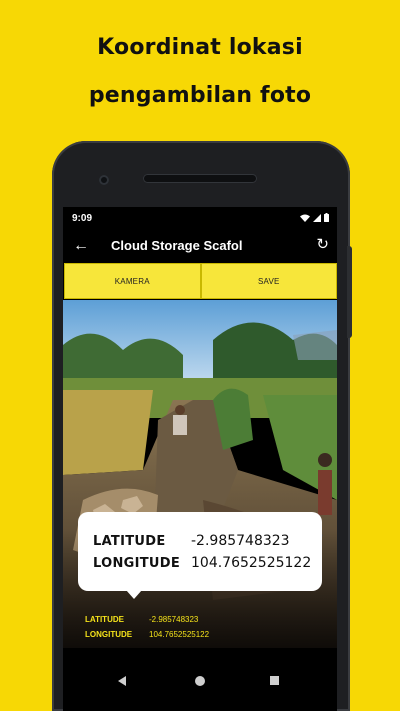 Image resolution: width=400 pixels, height=711 pixels. What do you see at coordinates (326, 217) in the screenshot?
I see `battery-icon` at bounding box center [326, 217].